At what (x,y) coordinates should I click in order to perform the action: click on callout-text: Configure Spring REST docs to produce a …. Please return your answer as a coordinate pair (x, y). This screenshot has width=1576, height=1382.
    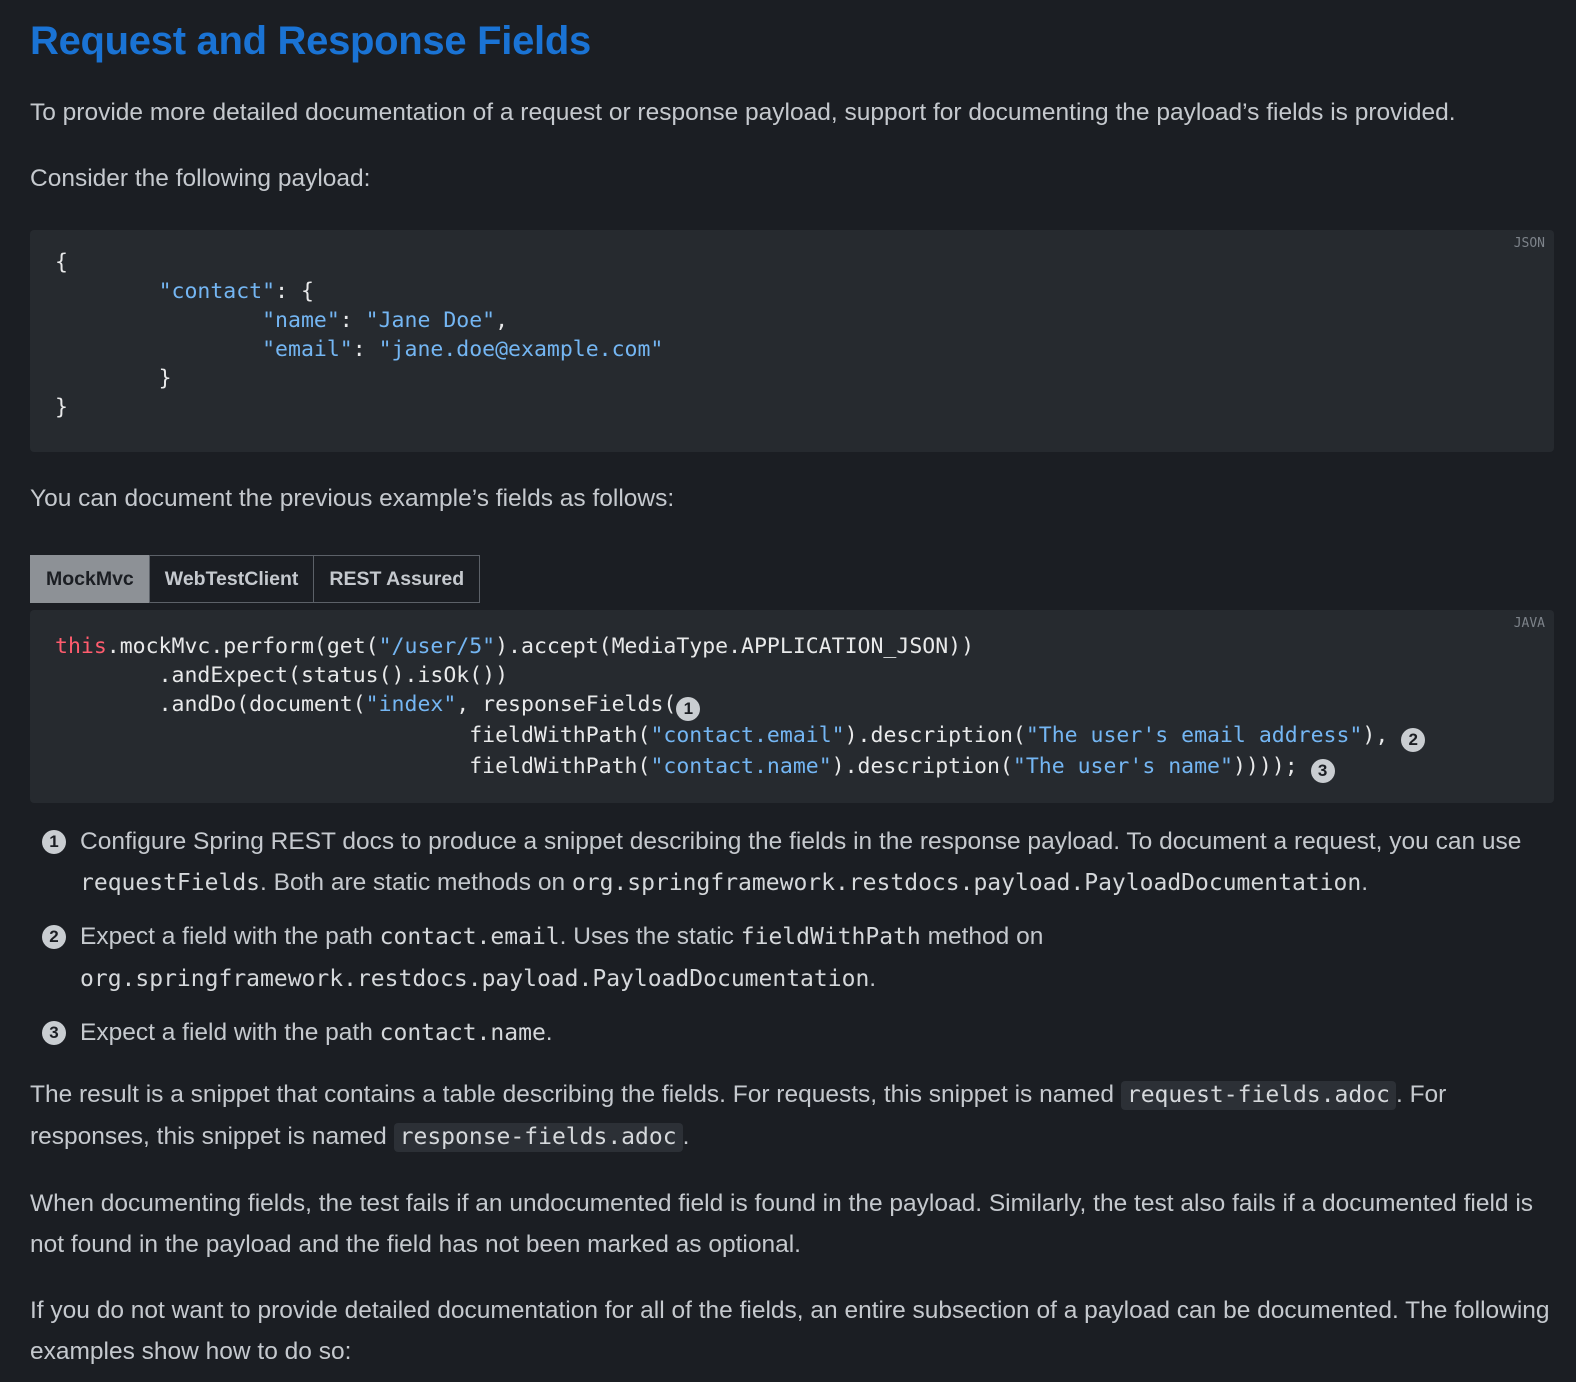
    Looking at the image, I should click on (801, 862).